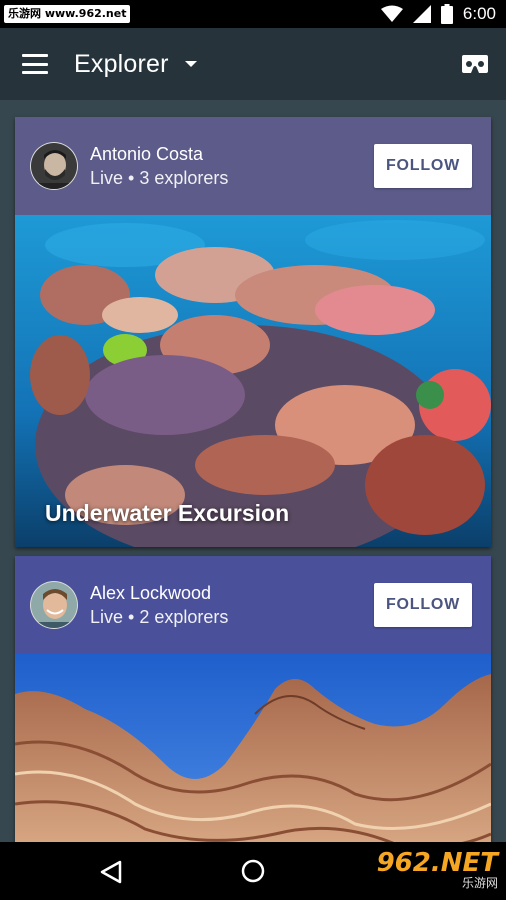 Image resolution: width=506 pixels, height=900 pixels. I want to click on card-caption: Underwater Excursion, so click(167, 513).